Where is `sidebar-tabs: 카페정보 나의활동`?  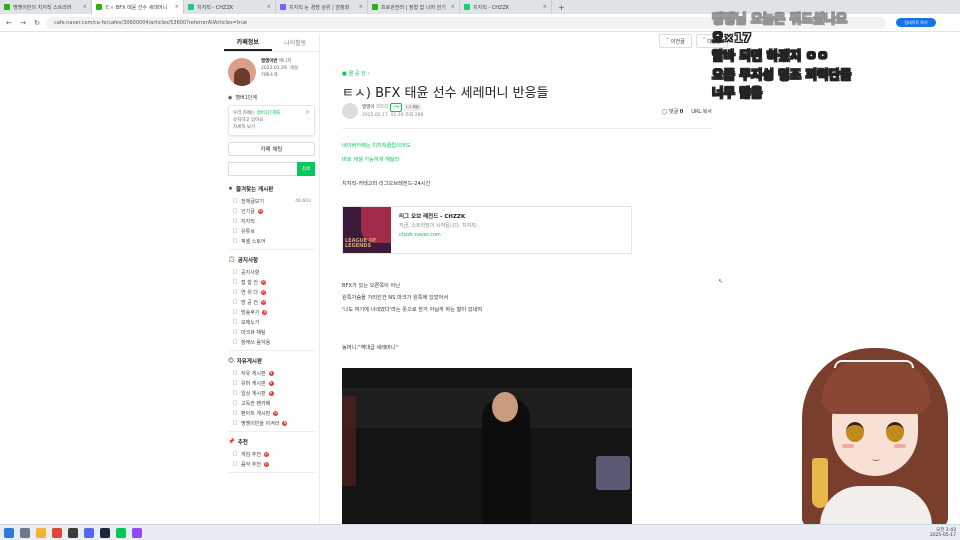 sidebar-tabs: 카페정보 나의활동 is located at coordinates (271, 43).